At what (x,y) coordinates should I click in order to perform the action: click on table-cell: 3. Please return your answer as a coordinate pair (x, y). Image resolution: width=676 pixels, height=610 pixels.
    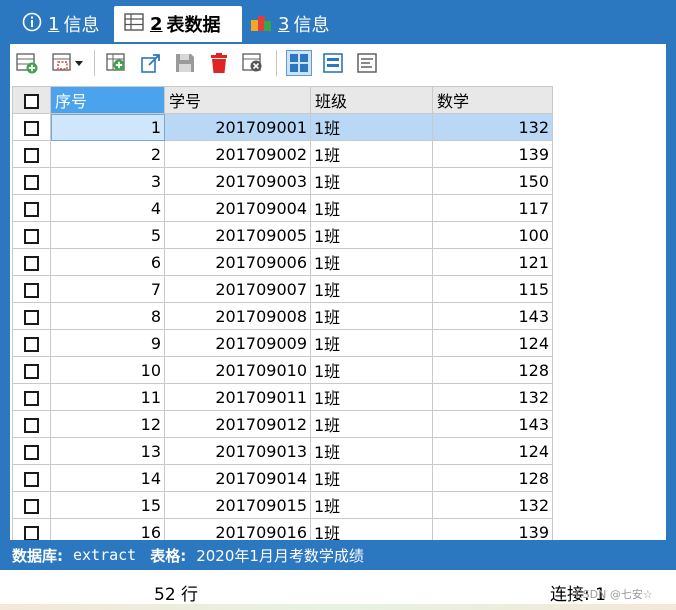
    Looking at the image, I should click on (107, 181).